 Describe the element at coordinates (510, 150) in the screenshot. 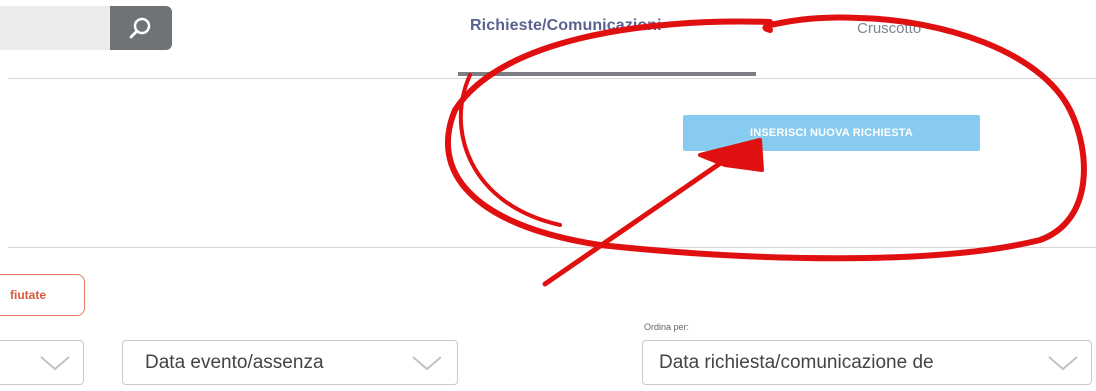

I see `annotation-circle-inner` at that location.